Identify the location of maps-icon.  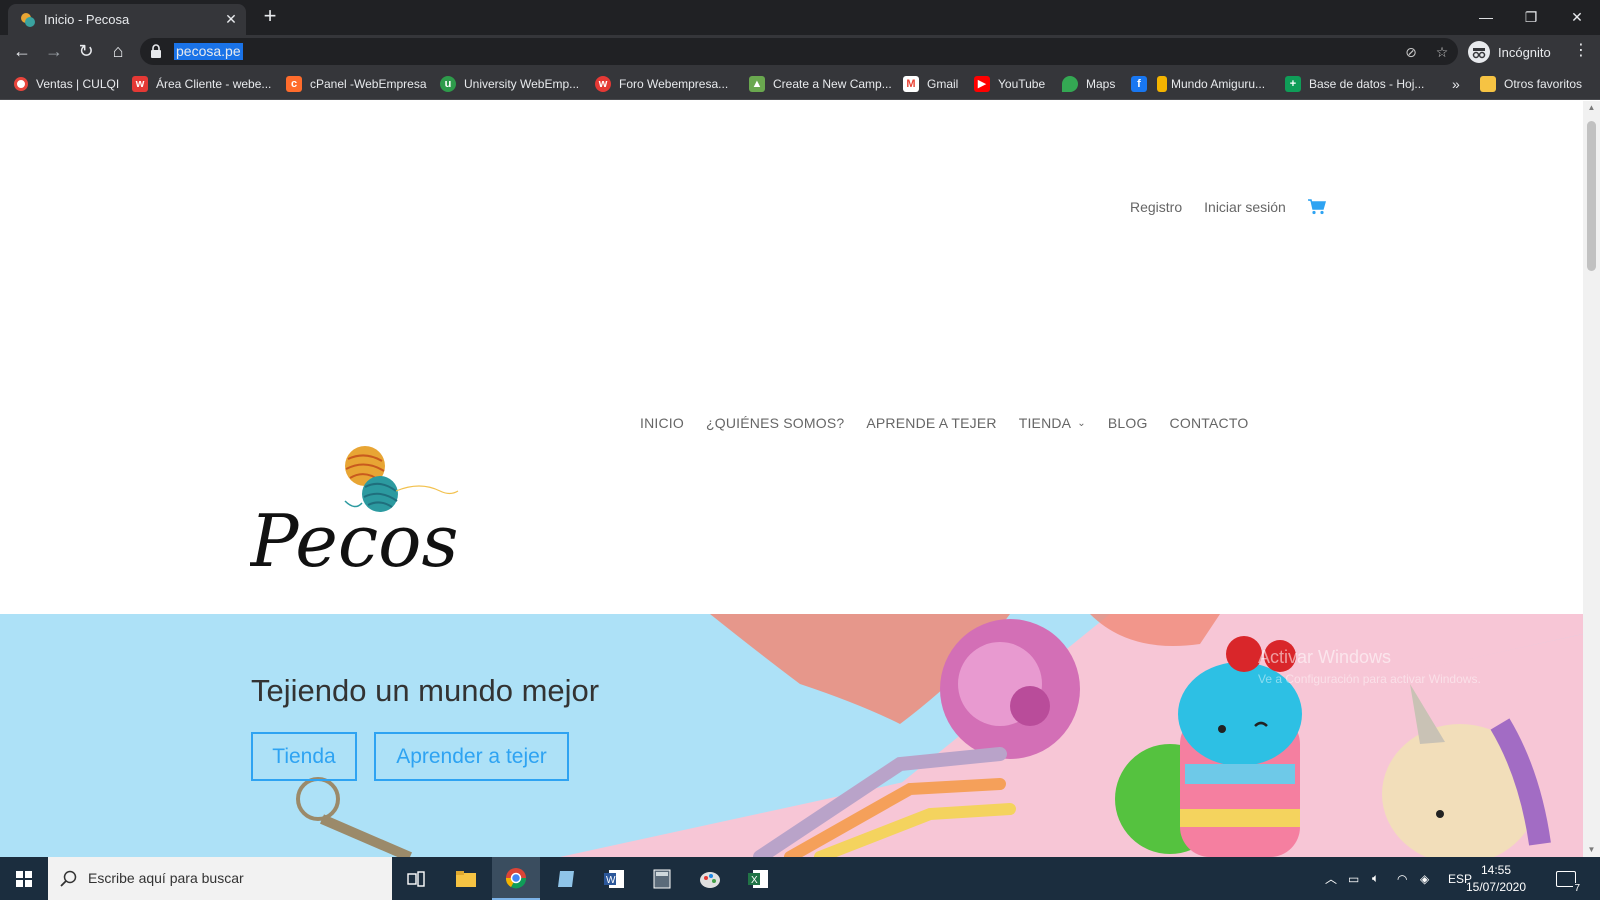
(1070, 84).